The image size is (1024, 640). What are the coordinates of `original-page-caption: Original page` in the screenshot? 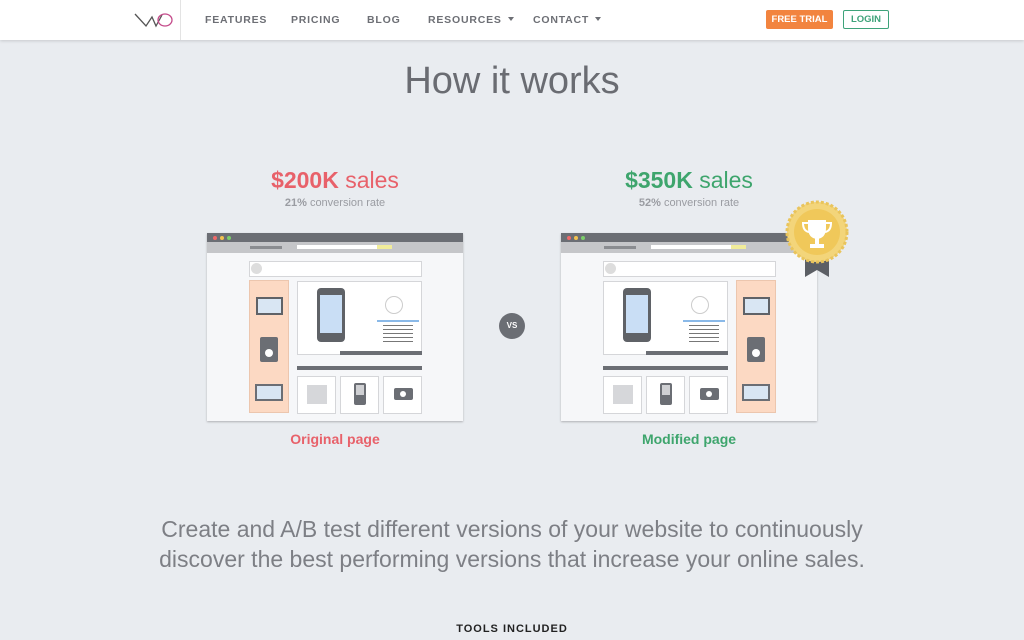 It's located at (335, 439).